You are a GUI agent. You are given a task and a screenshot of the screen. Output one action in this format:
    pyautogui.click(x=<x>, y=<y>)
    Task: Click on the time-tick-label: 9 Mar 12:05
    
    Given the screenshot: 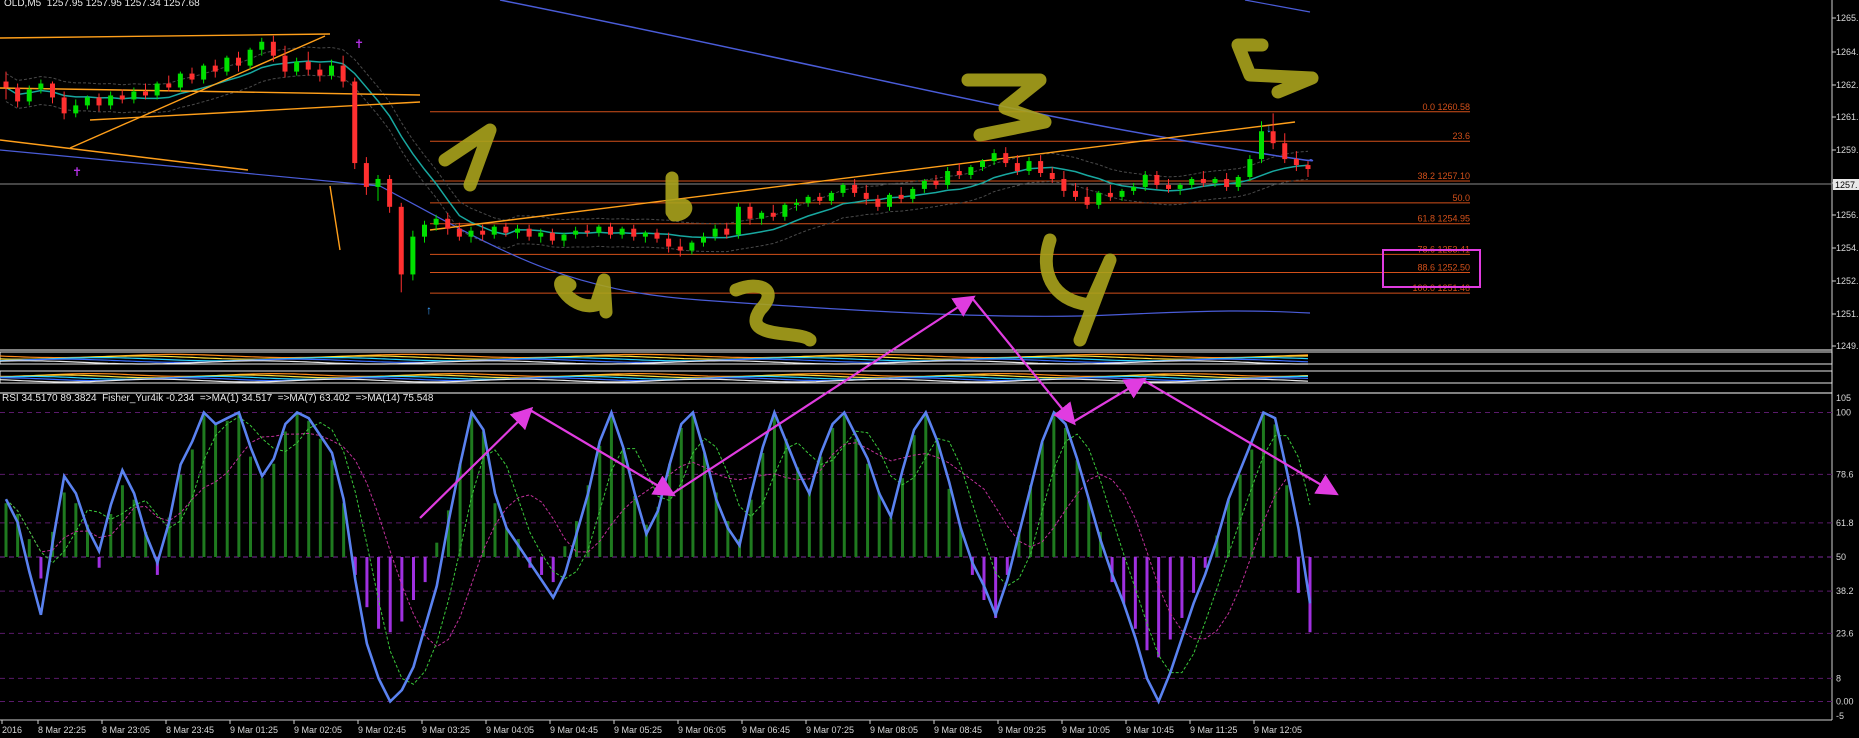 What is the action you would take?
    pyautogui.click(x=1278, y=730)
    